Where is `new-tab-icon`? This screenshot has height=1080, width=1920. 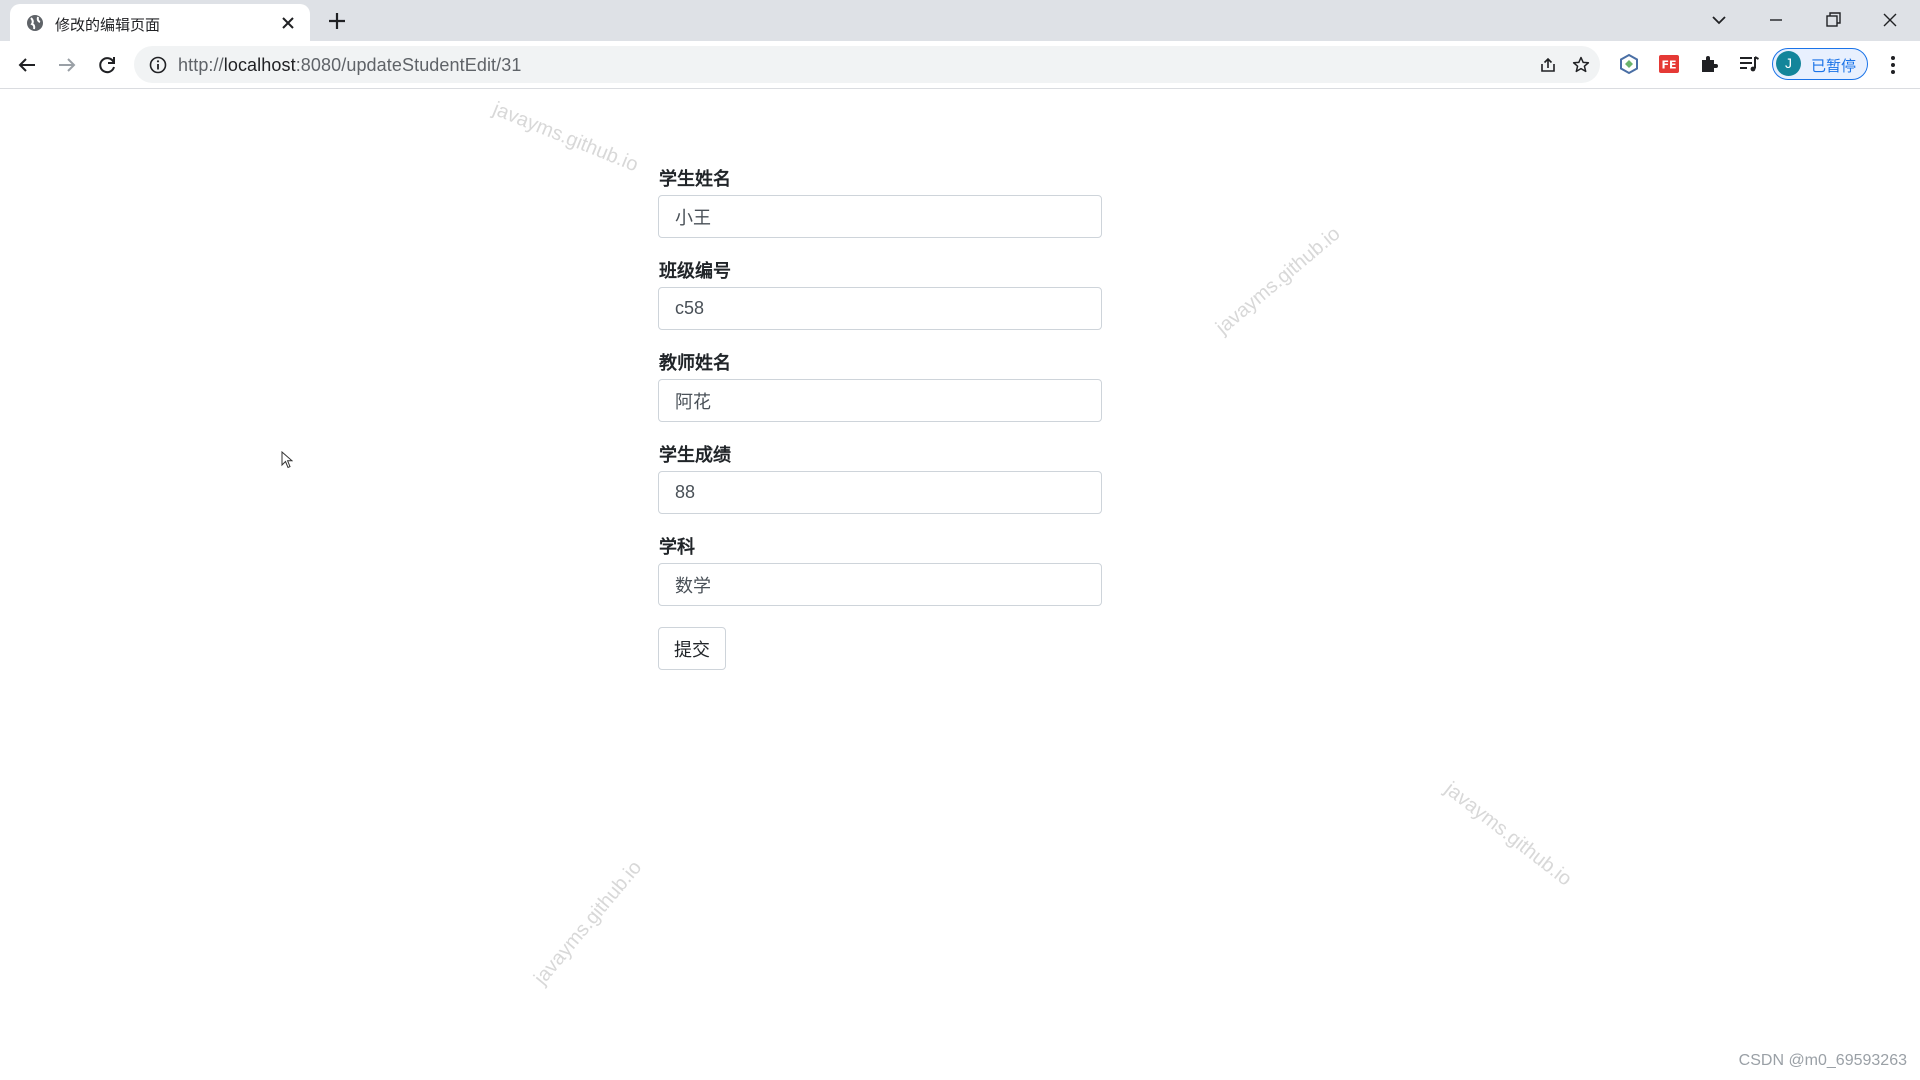 new-tab-icon is located at coordinates (337, 21).